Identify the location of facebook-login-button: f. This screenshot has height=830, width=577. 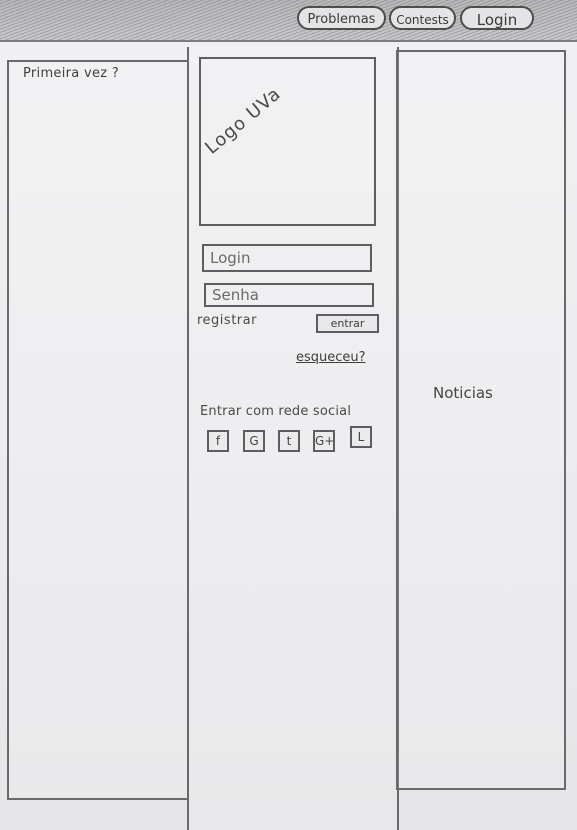
(218, 441).